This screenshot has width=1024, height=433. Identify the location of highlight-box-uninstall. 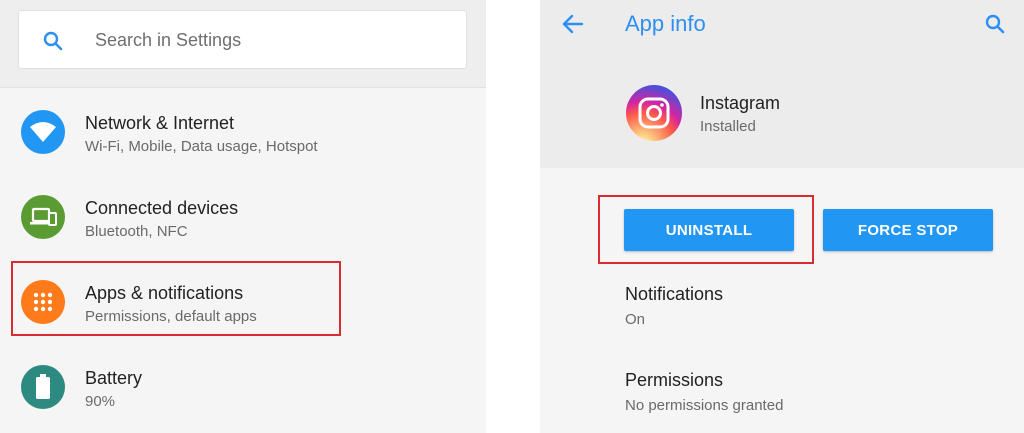
(706, 229).